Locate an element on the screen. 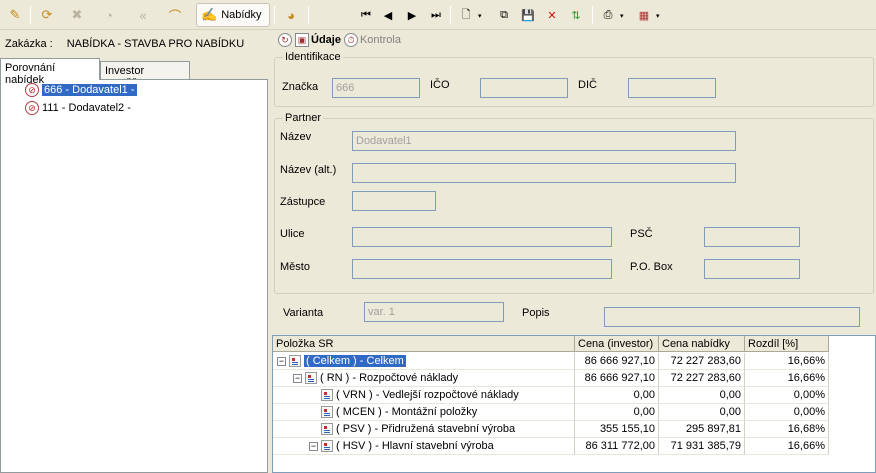 This screenshot has width=876, height=473. row-label: ( RN ) - Rozpočtové náklady is located at coordinates (389, 378).